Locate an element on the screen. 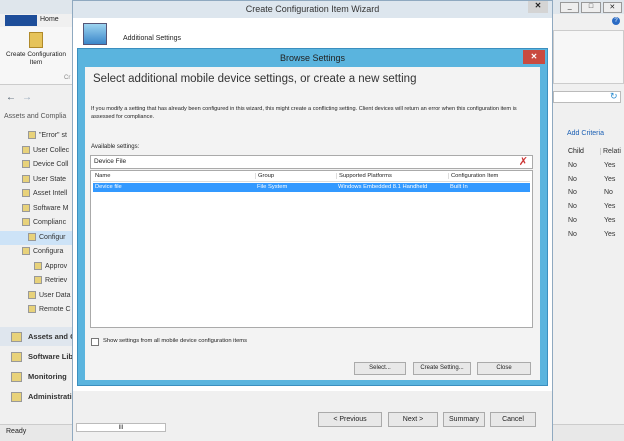  horizontal-scrollbar: III is located at coordinates (121, 427).